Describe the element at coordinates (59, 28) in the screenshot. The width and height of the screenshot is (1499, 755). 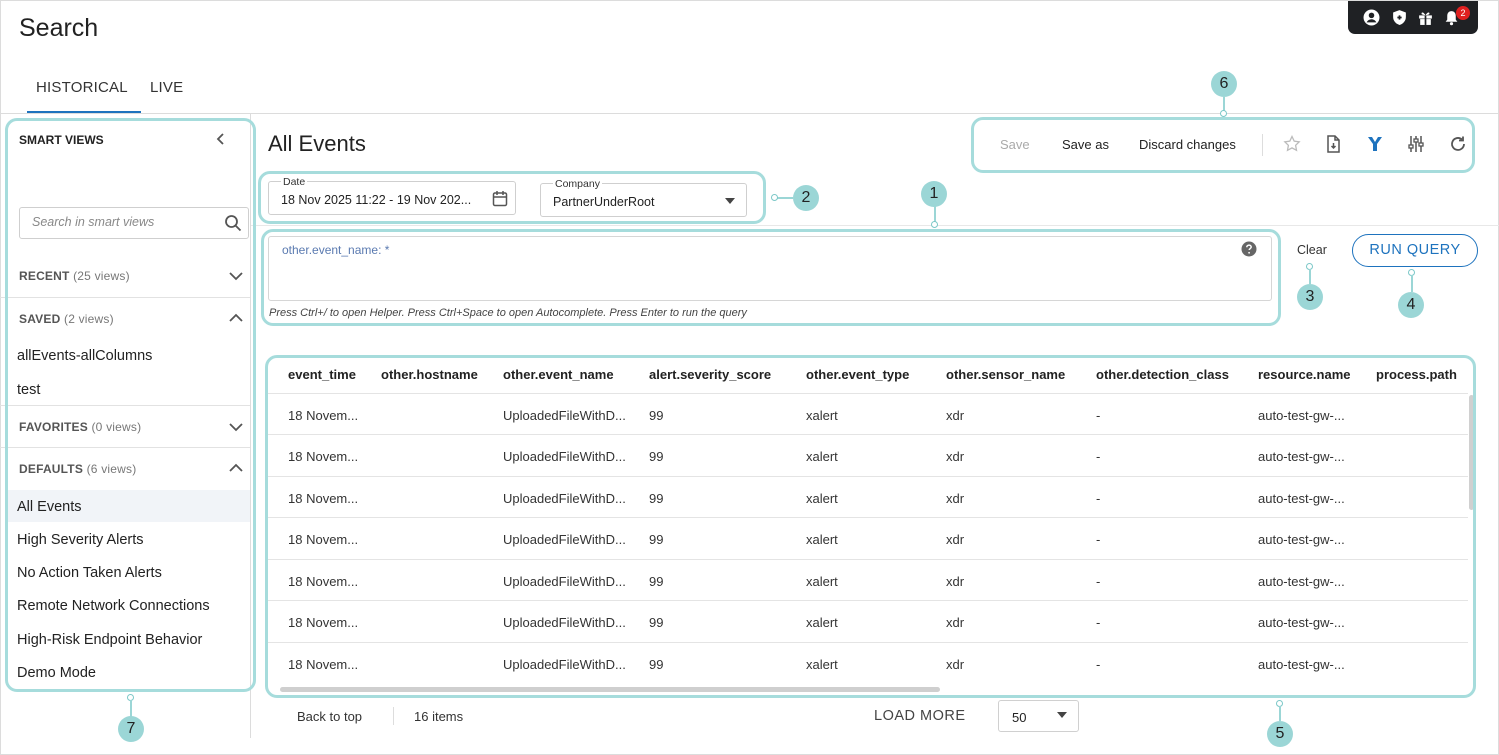
I see `page-title: Search` at that location.